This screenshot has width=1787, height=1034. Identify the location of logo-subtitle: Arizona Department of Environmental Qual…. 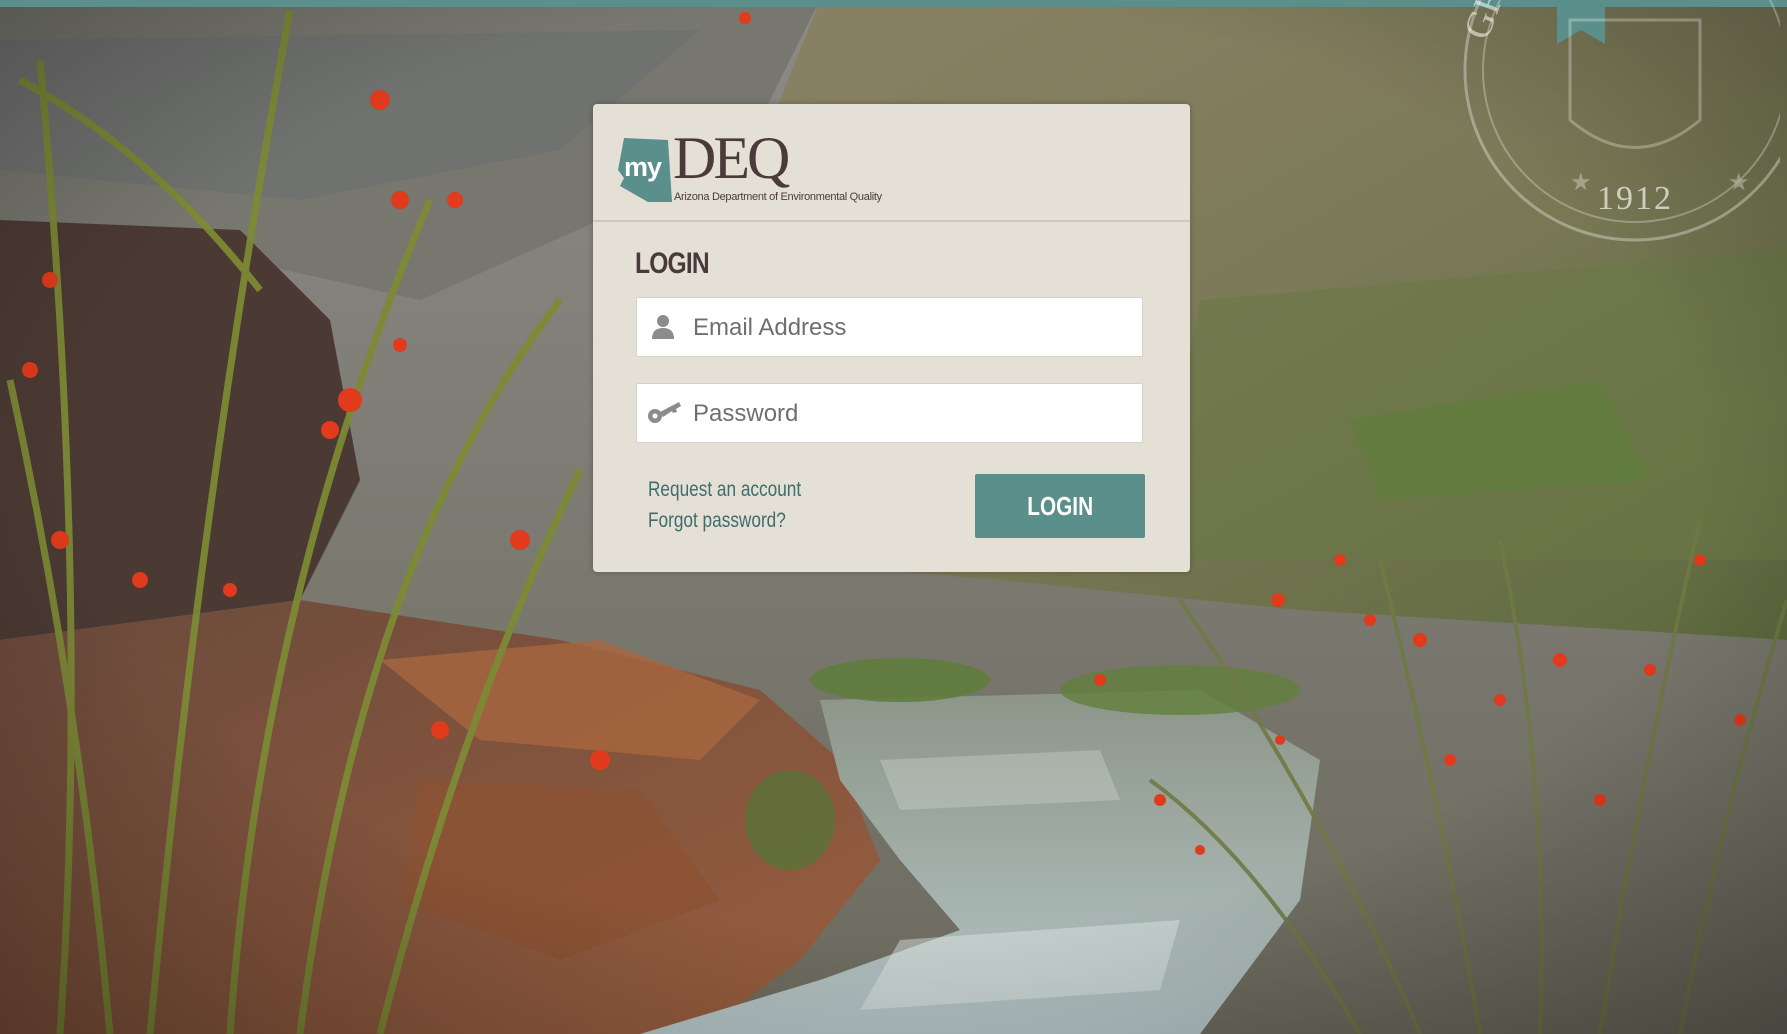
(778, 197).